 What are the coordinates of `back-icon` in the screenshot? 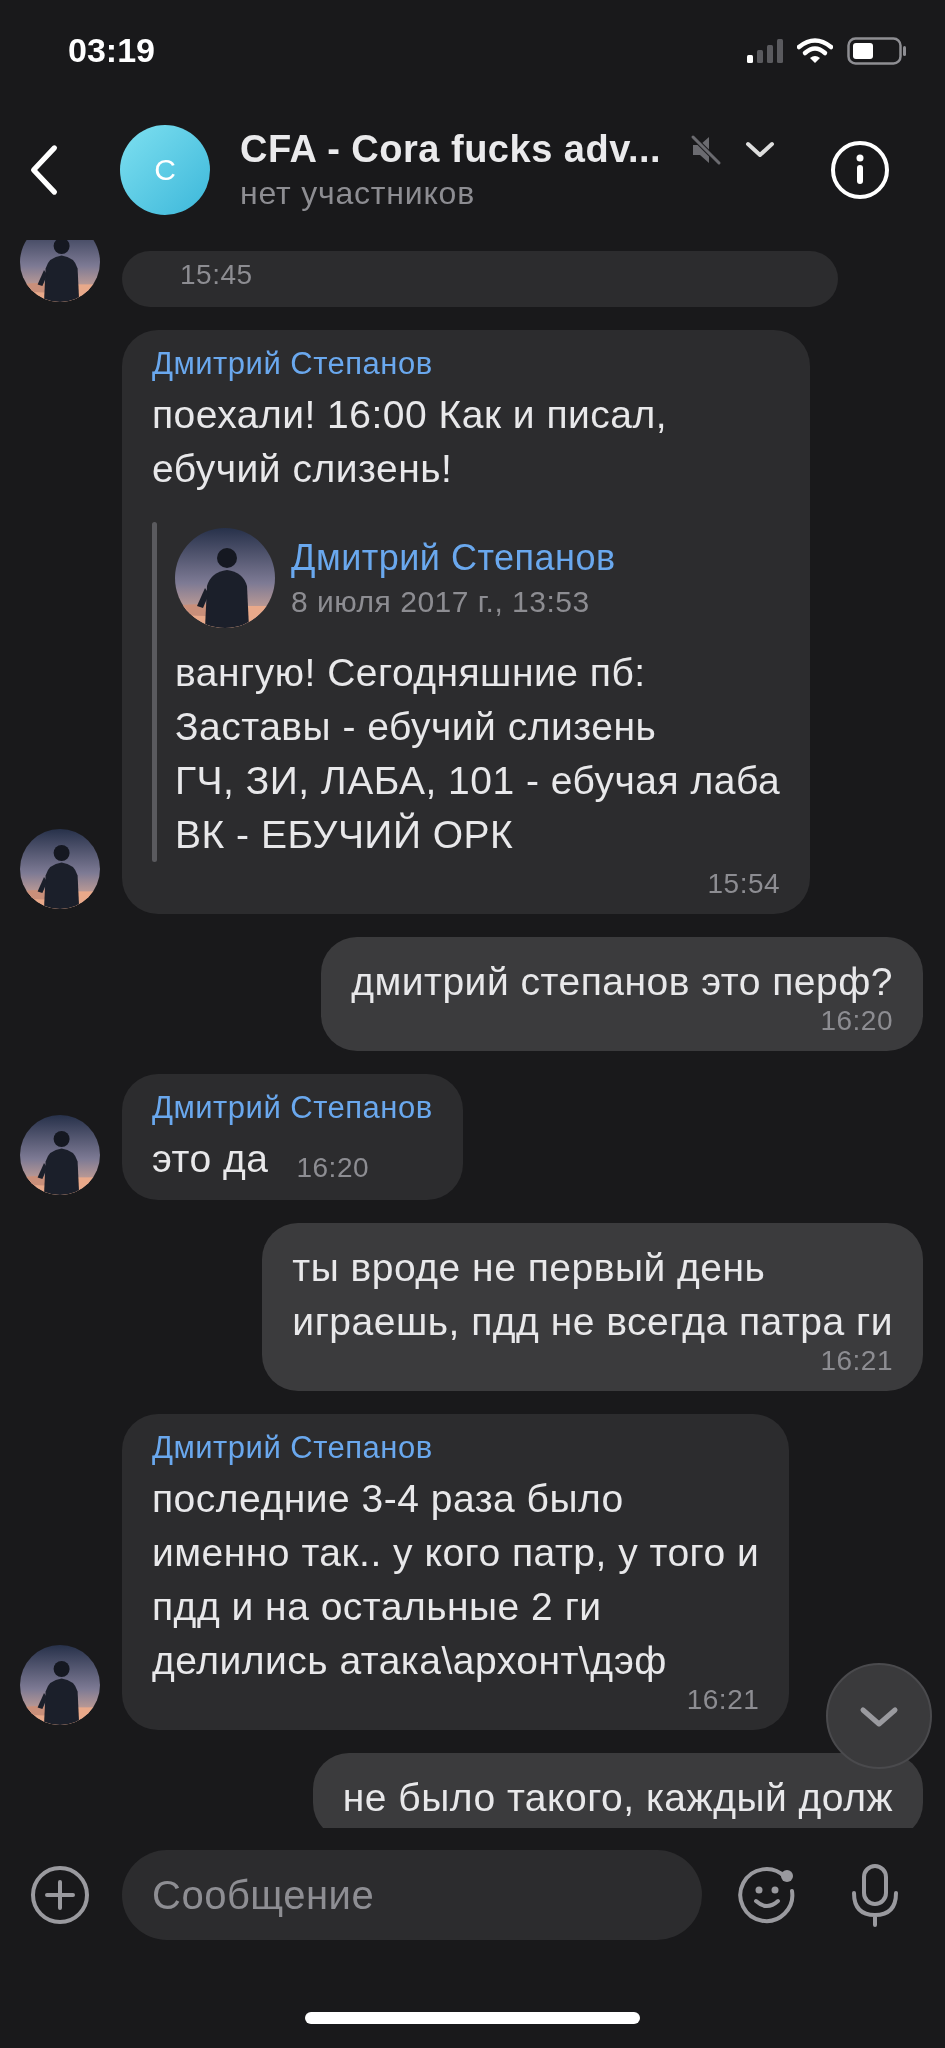 It's located at (44, 170).